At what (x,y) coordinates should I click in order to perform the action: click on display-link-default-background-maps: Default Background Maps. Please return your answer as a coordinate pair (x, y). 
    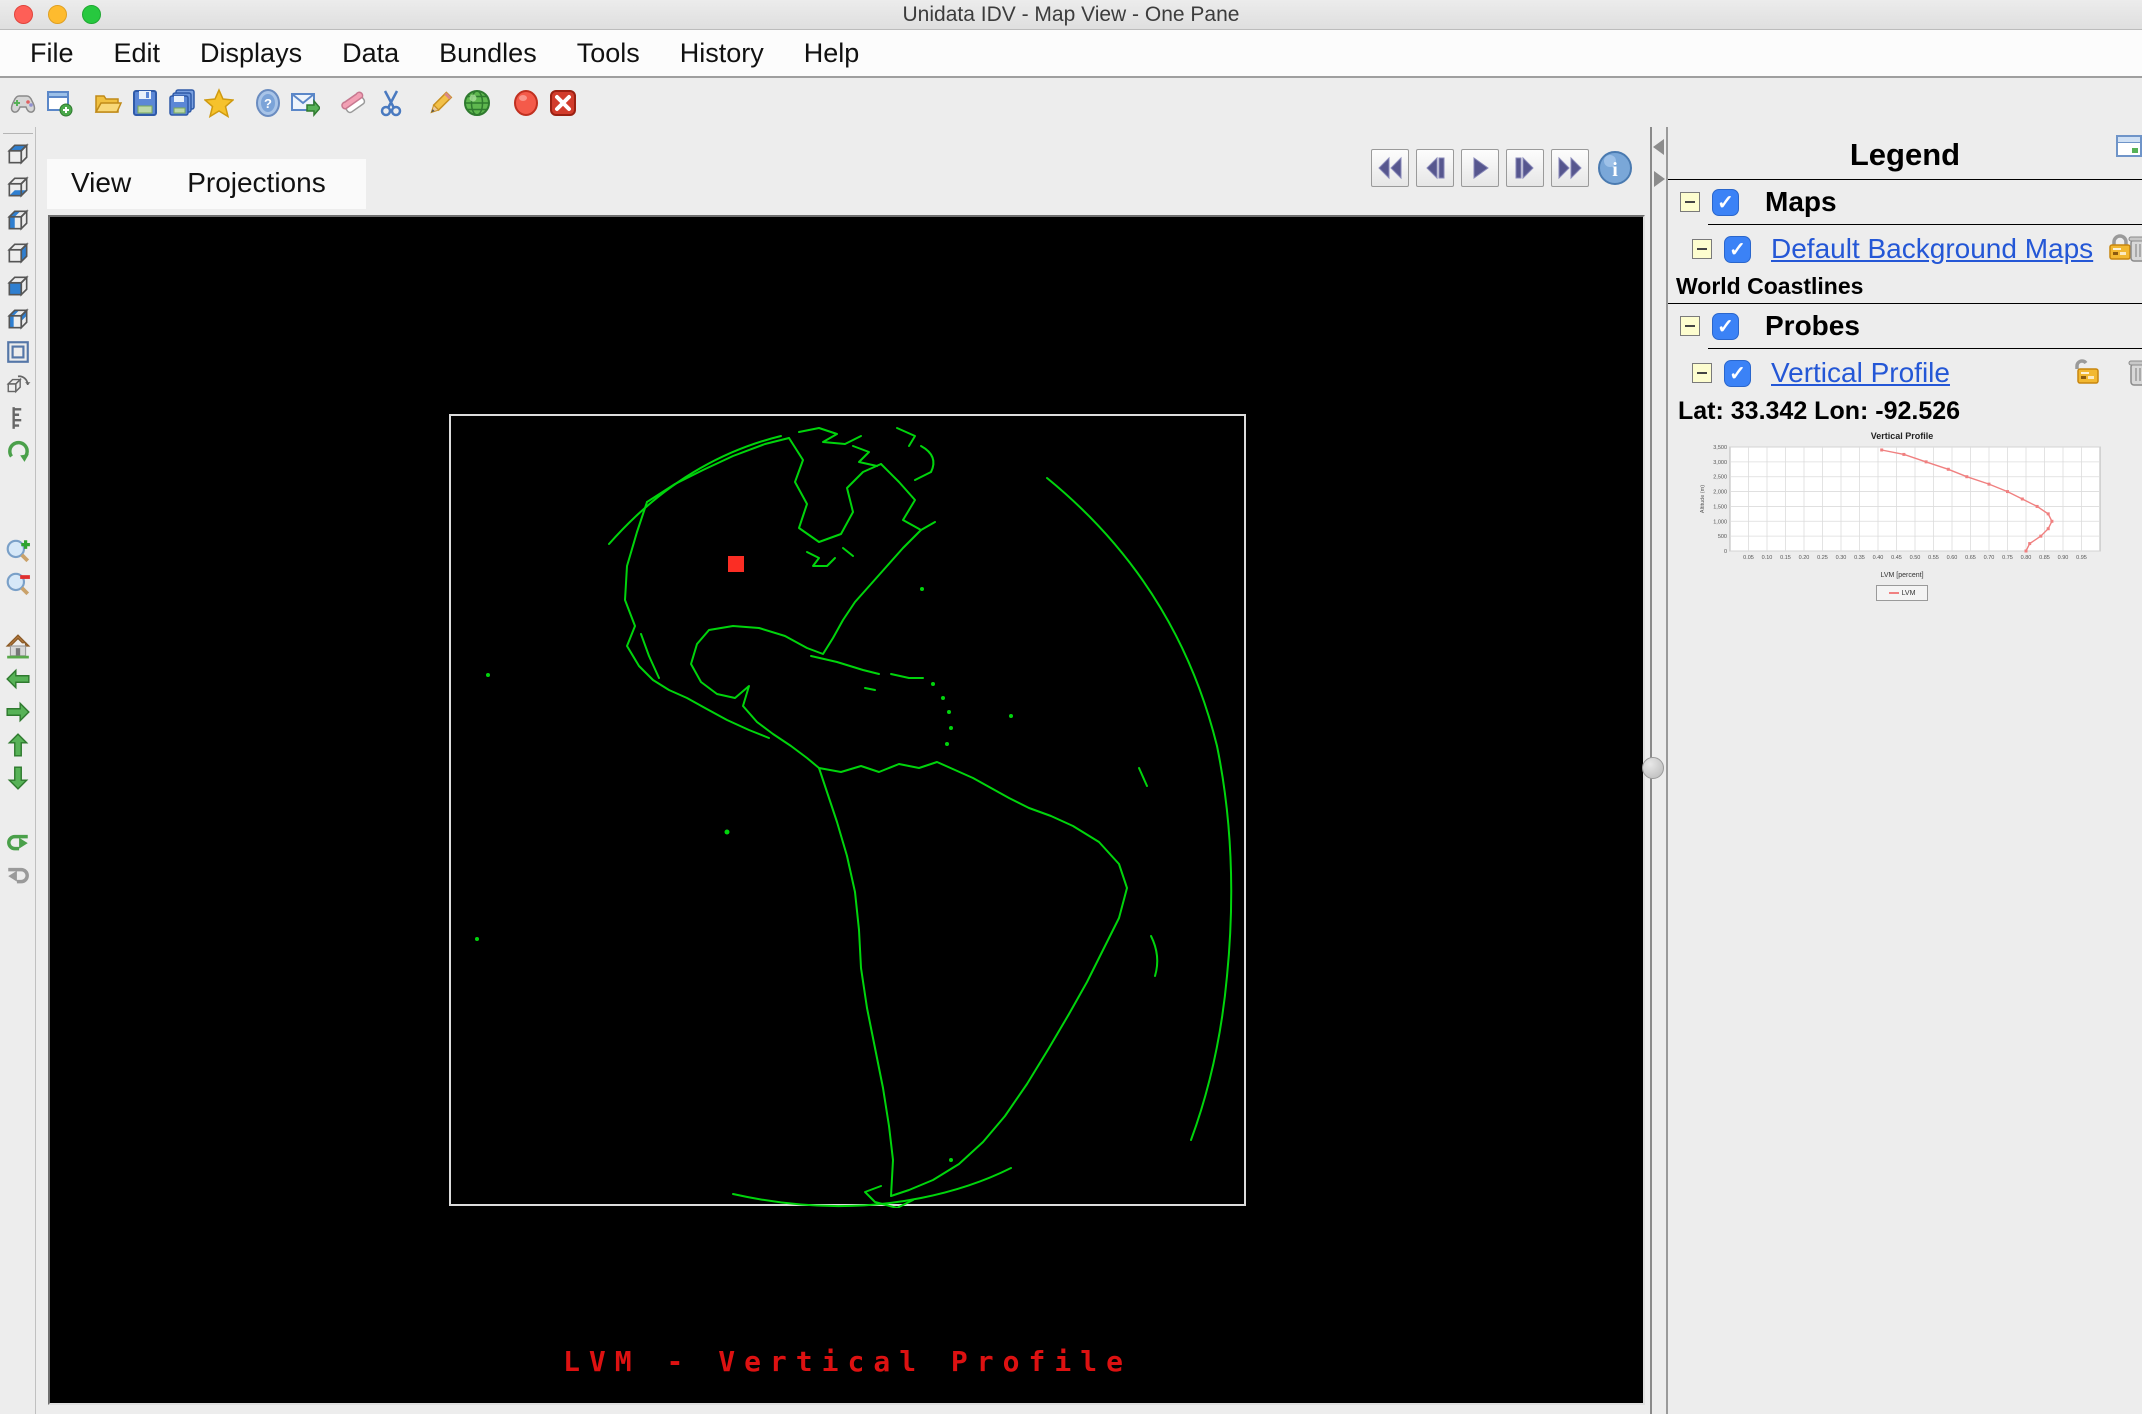
    Looking at the image, I should click on (1928, 249).